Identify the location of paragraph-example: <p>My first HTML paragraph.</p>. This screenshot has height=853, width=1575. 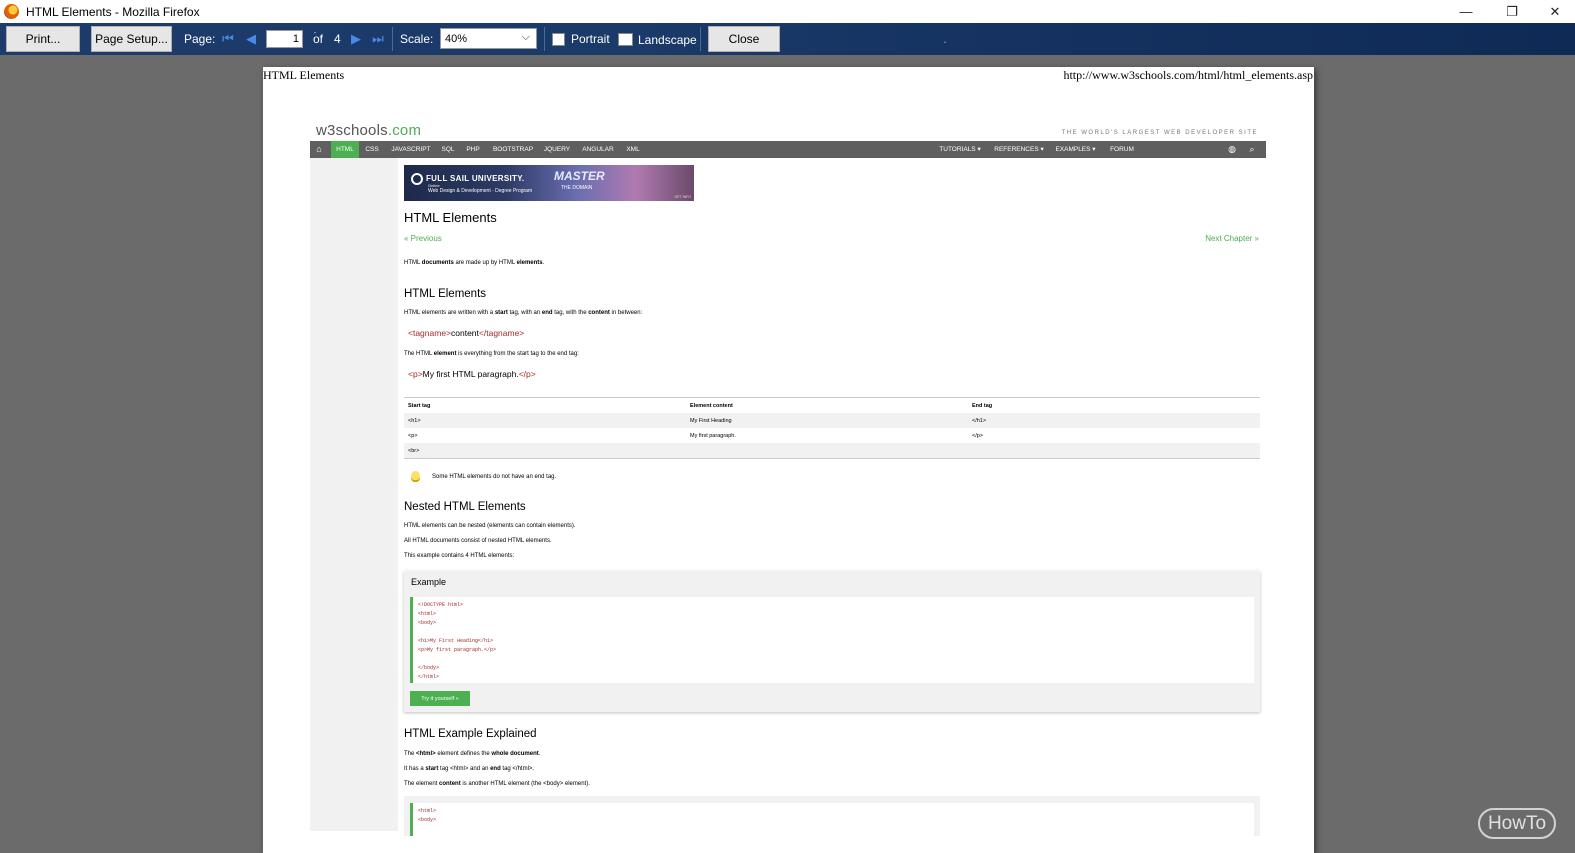
(472, 374).